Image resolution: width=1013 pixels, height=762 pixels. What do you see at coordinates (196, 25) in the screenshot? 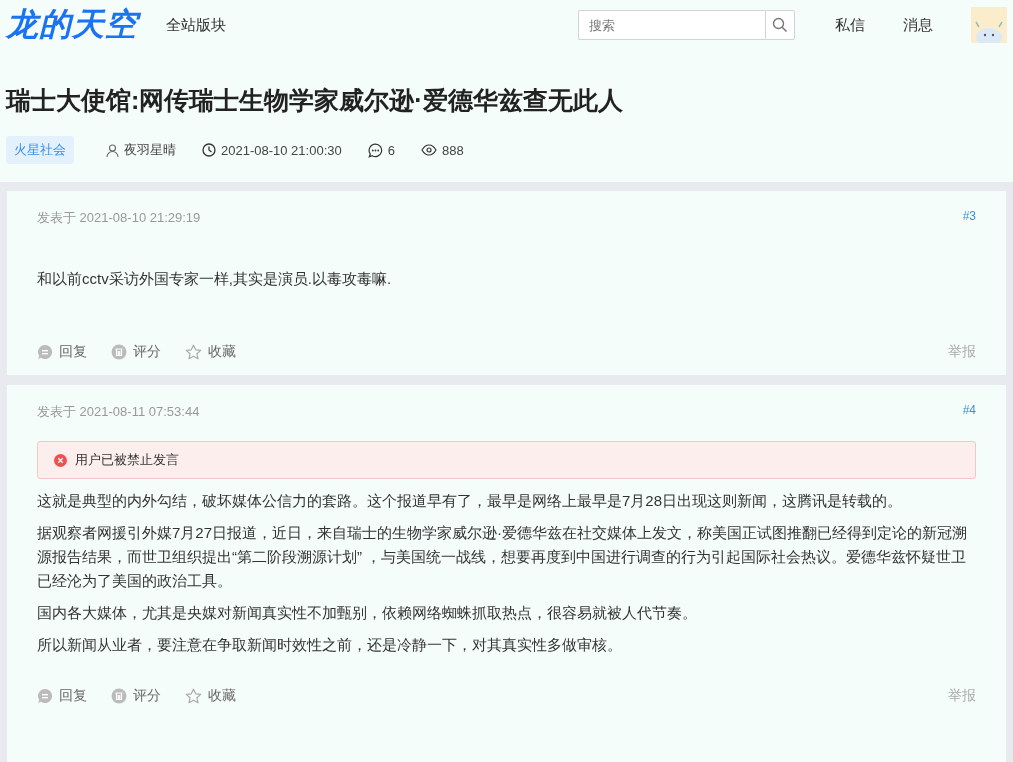
I see `nav-link: 全站版块` at bounding box center [196, 25].